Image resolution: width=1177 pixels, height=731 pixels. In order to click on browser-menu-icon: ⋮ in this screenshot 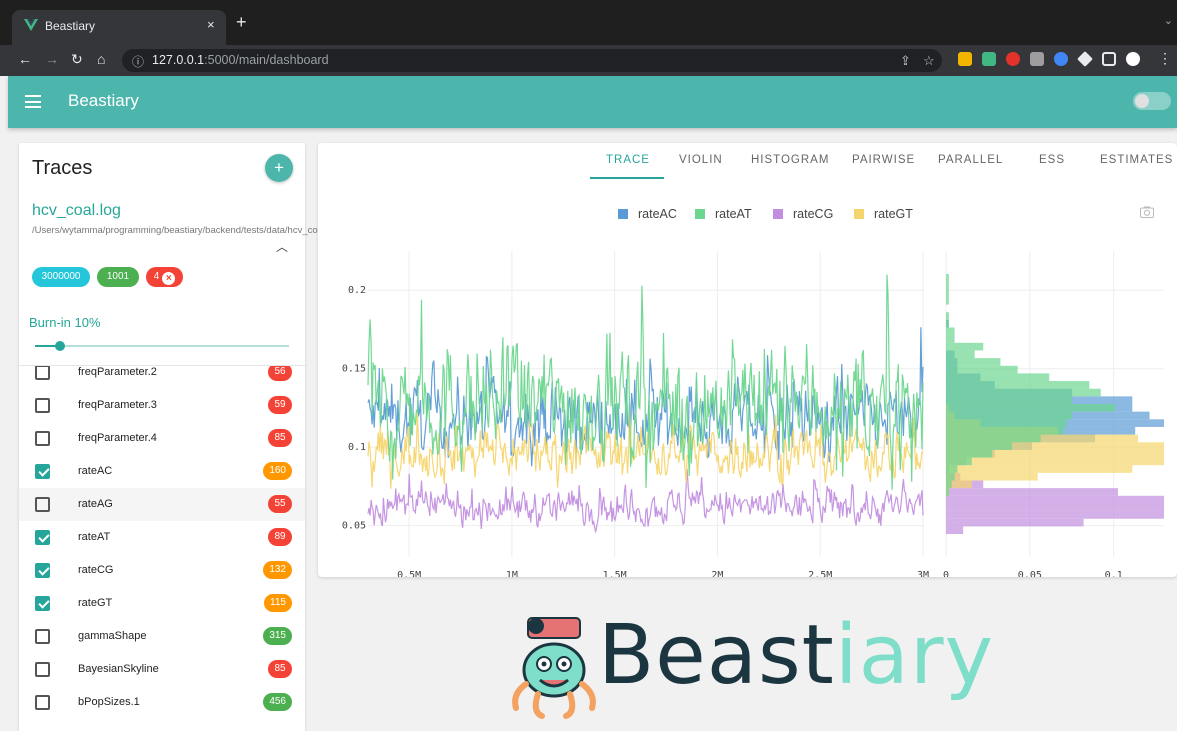, I will do `click(1165, 58)`.